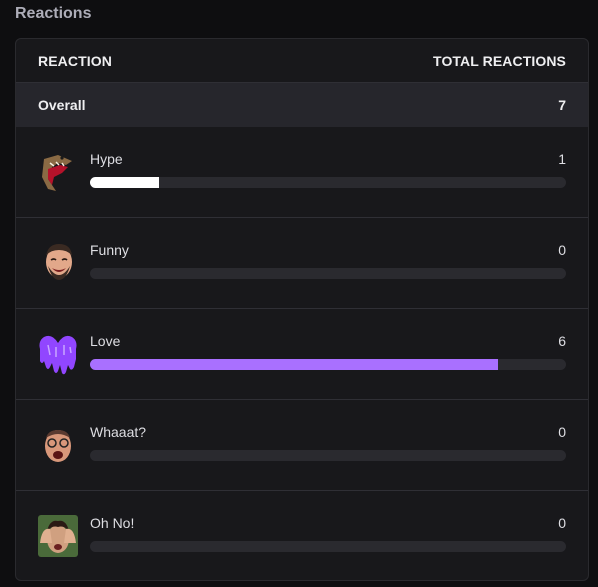  Describe the element at coordinates (105, 341) in the screenshot. I see `reaction-label: Love` at that location.